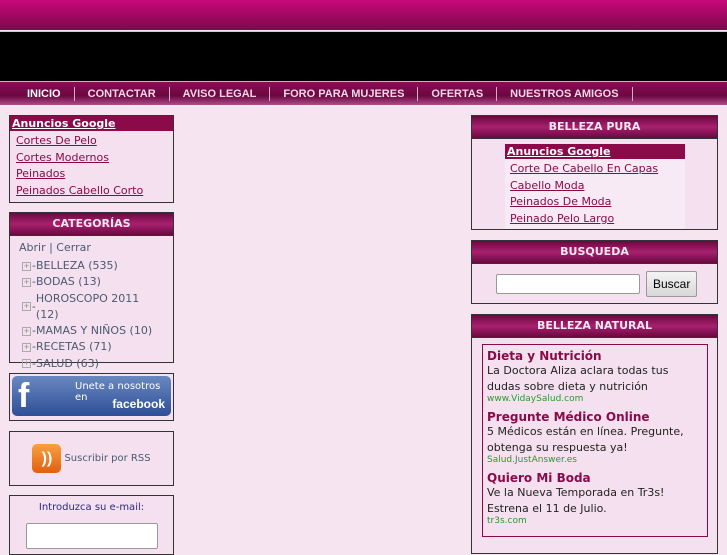 The image size is (727, 555). What do you see at coordinates (672, 284) in the screenshot?
I see `search-button: Buscar` at bounding box center [672, 284].